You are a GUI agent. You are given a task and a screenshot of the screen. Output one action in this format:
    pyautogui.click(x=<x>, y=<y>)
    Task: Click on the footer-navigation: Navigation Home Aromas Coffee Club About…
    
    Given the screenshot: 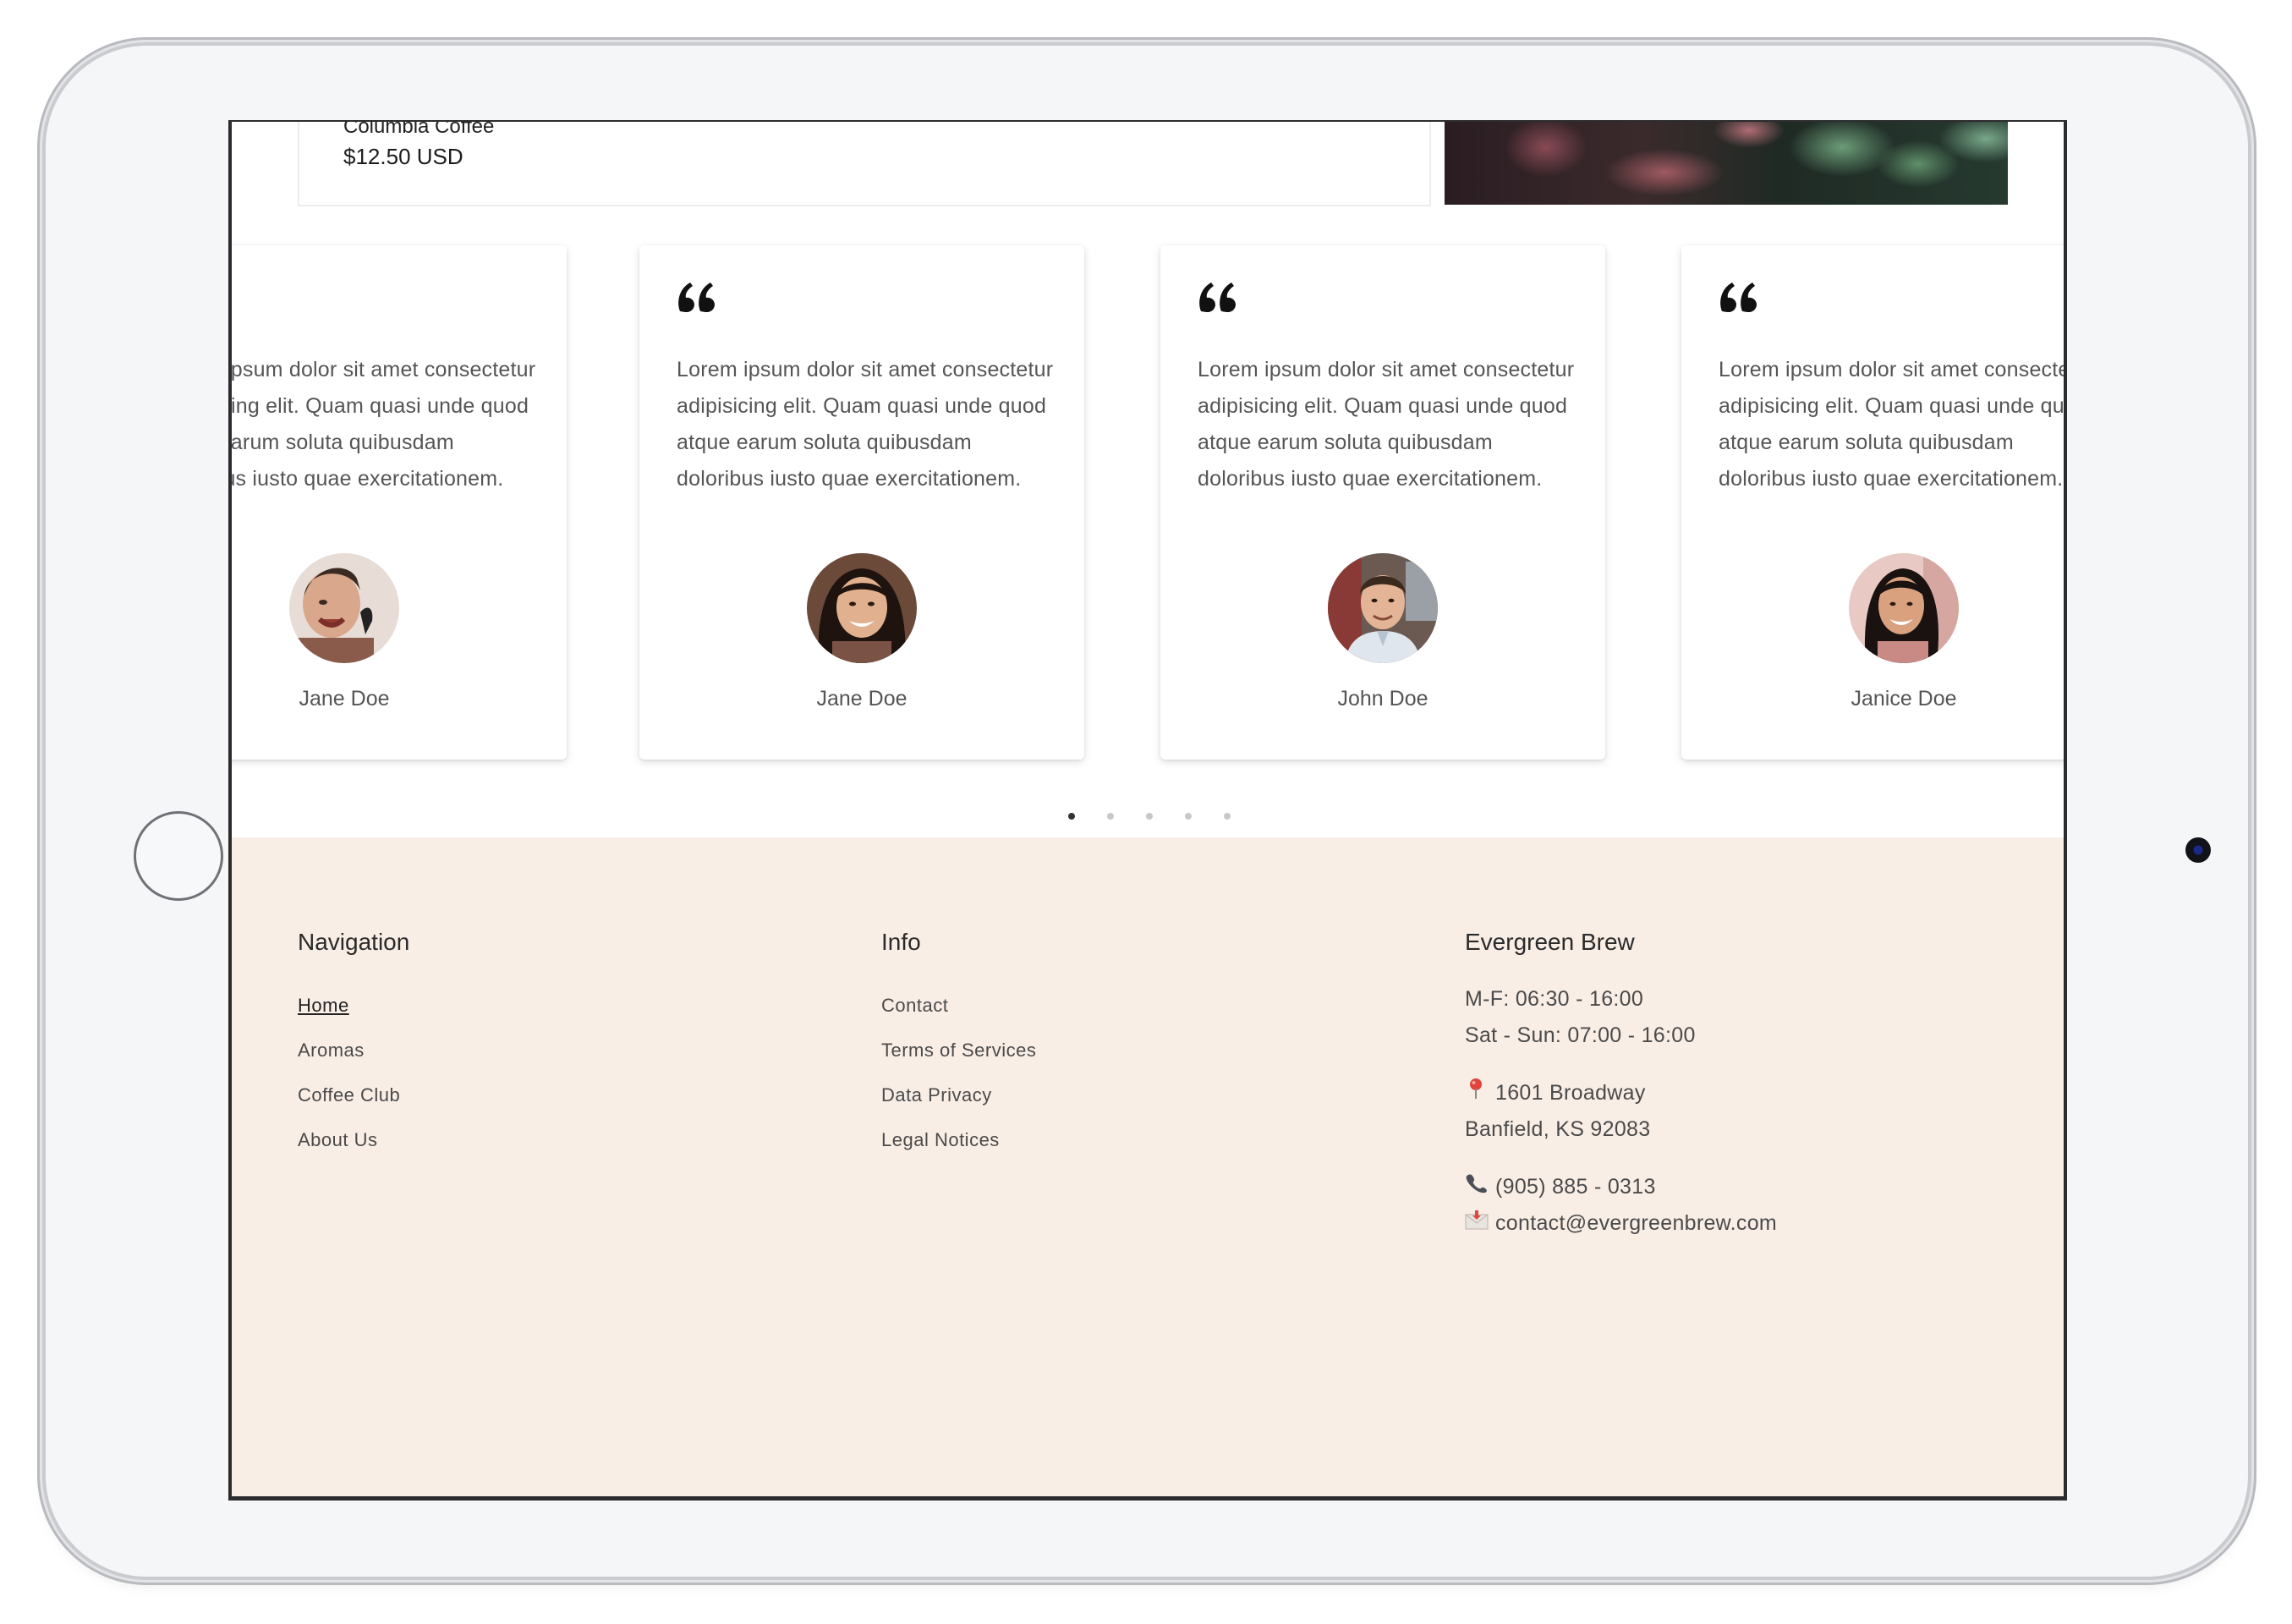 What is the action you would take?
    pyautogui.click(x=353, y=1051)
    